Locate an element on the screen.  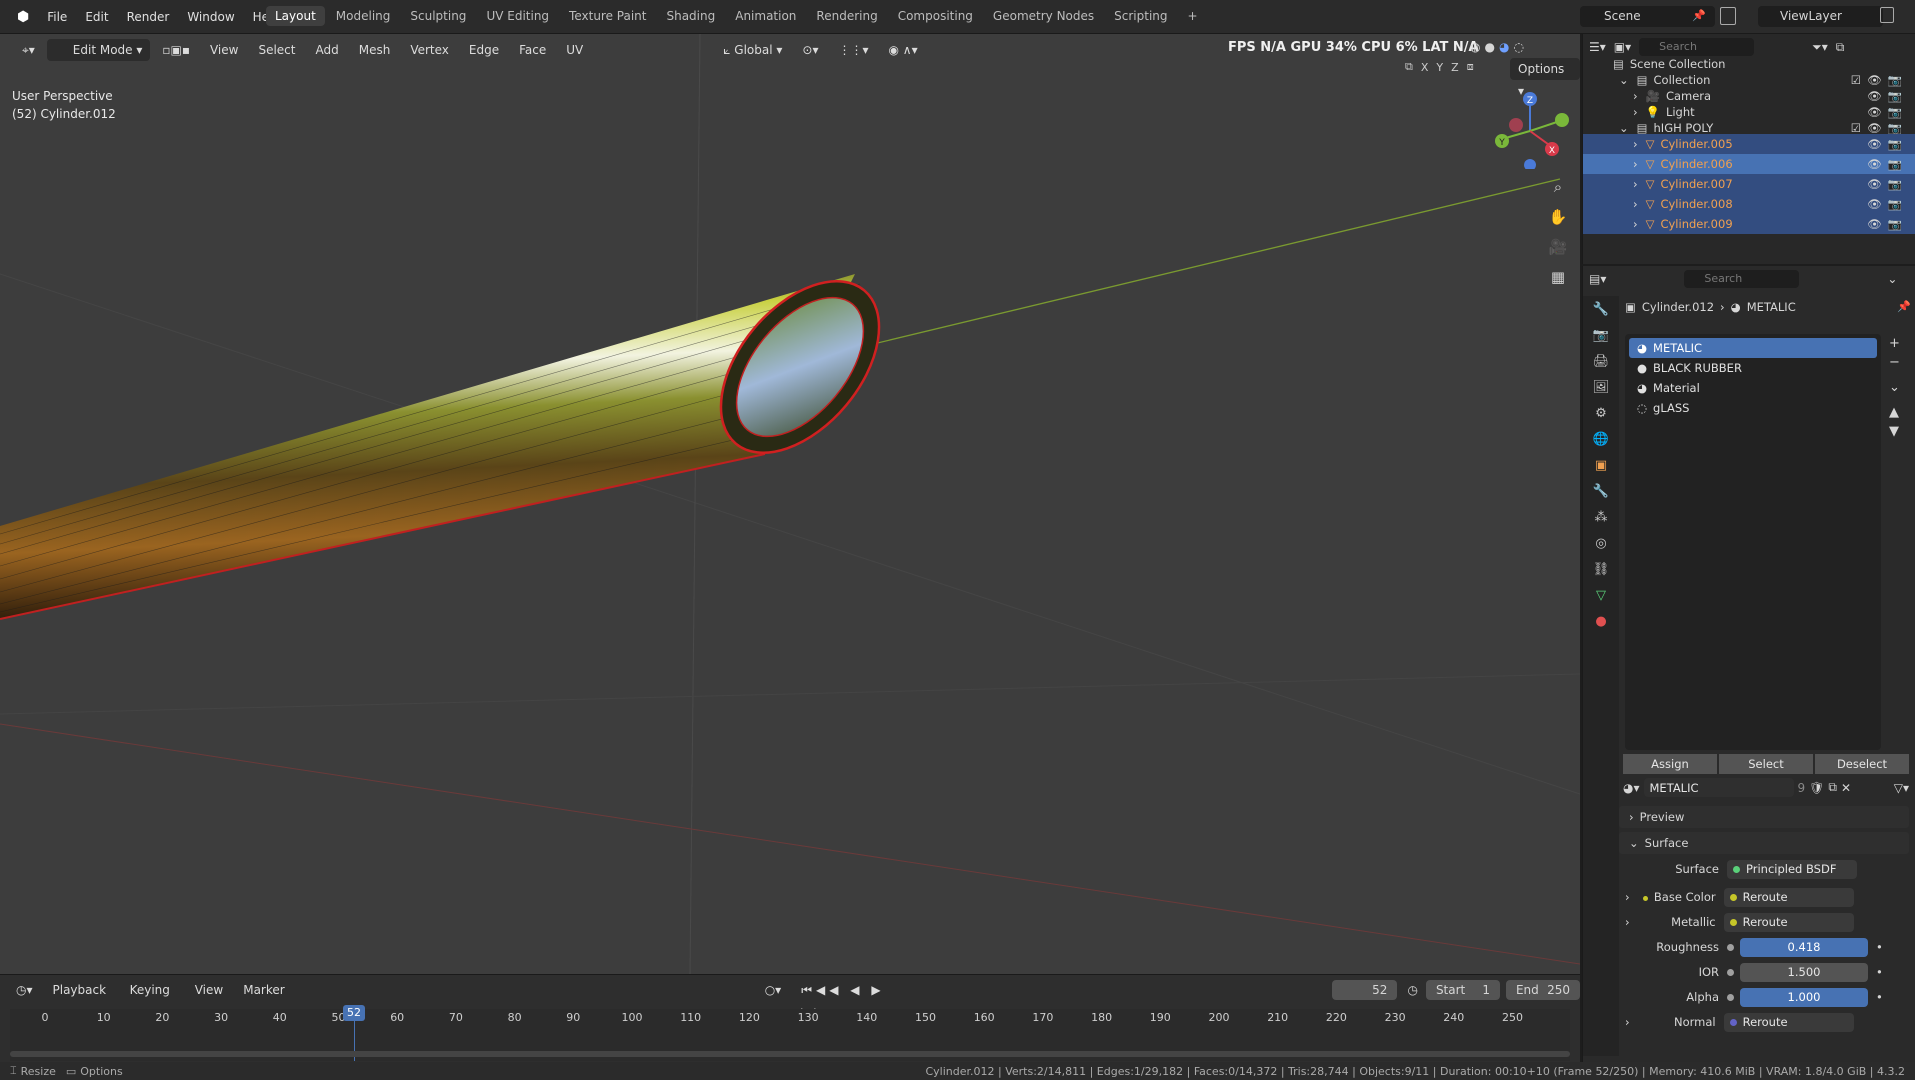
keying-menu: Keying ▾ is located at coordinates (152, 999).